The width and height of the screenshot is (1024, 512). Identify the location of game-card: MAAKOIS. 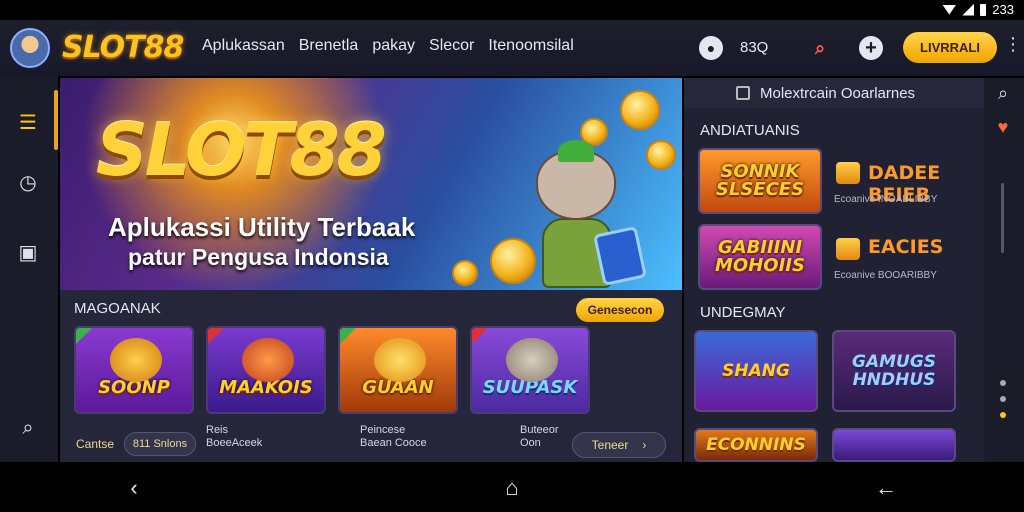
(266, 370).